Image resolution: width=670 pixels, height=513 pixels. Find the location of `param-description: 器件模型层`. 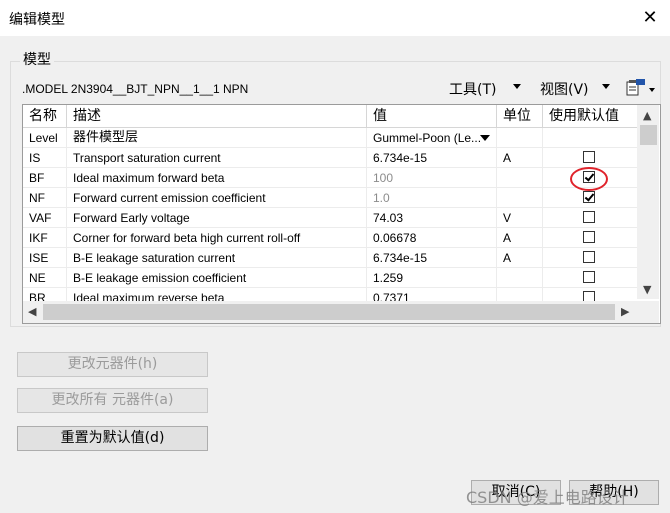

param-description: 器件模型层 is located at coordinates (217, 138).